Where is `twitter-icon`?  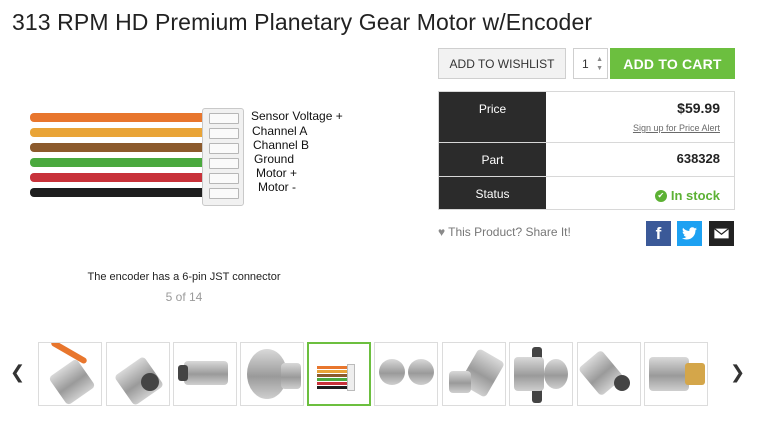
twitter-icon is located at coordinates (689, 233).